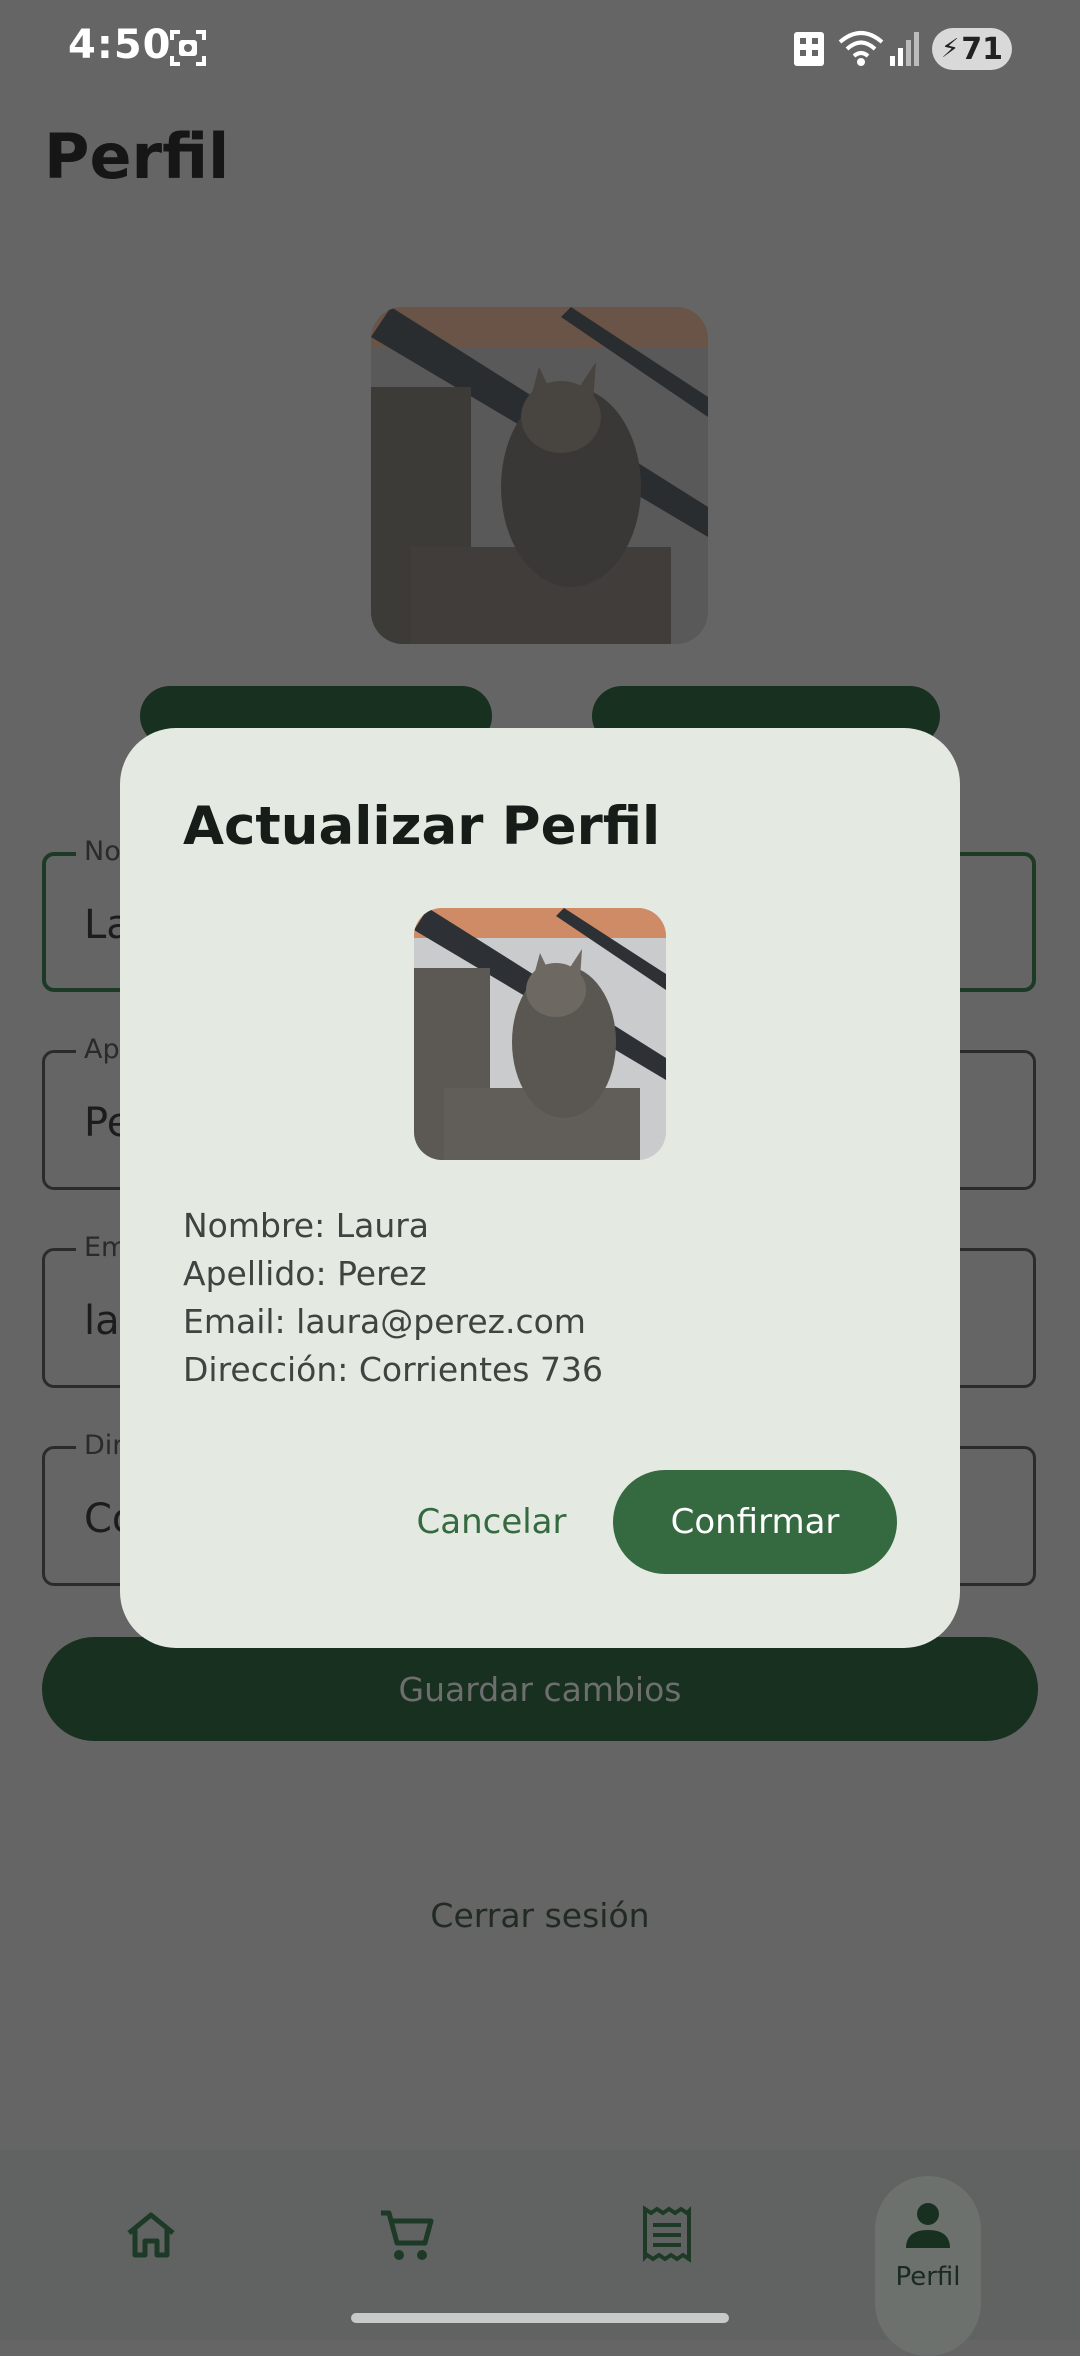 The image size is (1080, 2356). Describe the element at coordinates (540, 2318) in the screenshot. I see `home-indicator` at that location.